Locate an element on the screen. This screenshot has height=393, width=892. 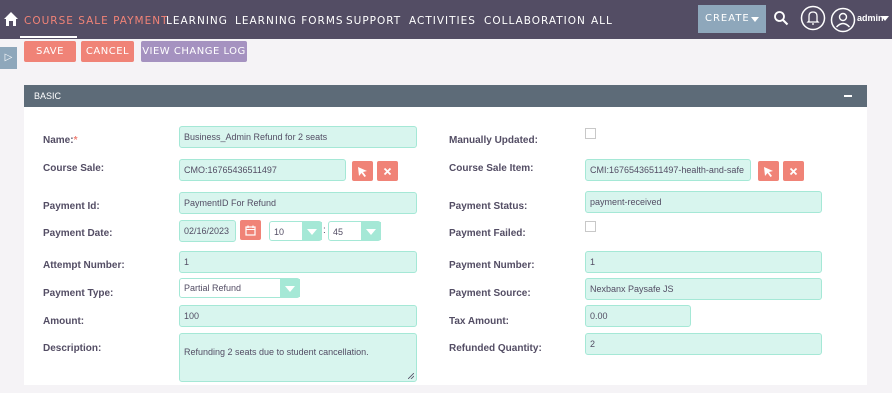
create-button-label: CREATE is located at coordinates (727, 18).